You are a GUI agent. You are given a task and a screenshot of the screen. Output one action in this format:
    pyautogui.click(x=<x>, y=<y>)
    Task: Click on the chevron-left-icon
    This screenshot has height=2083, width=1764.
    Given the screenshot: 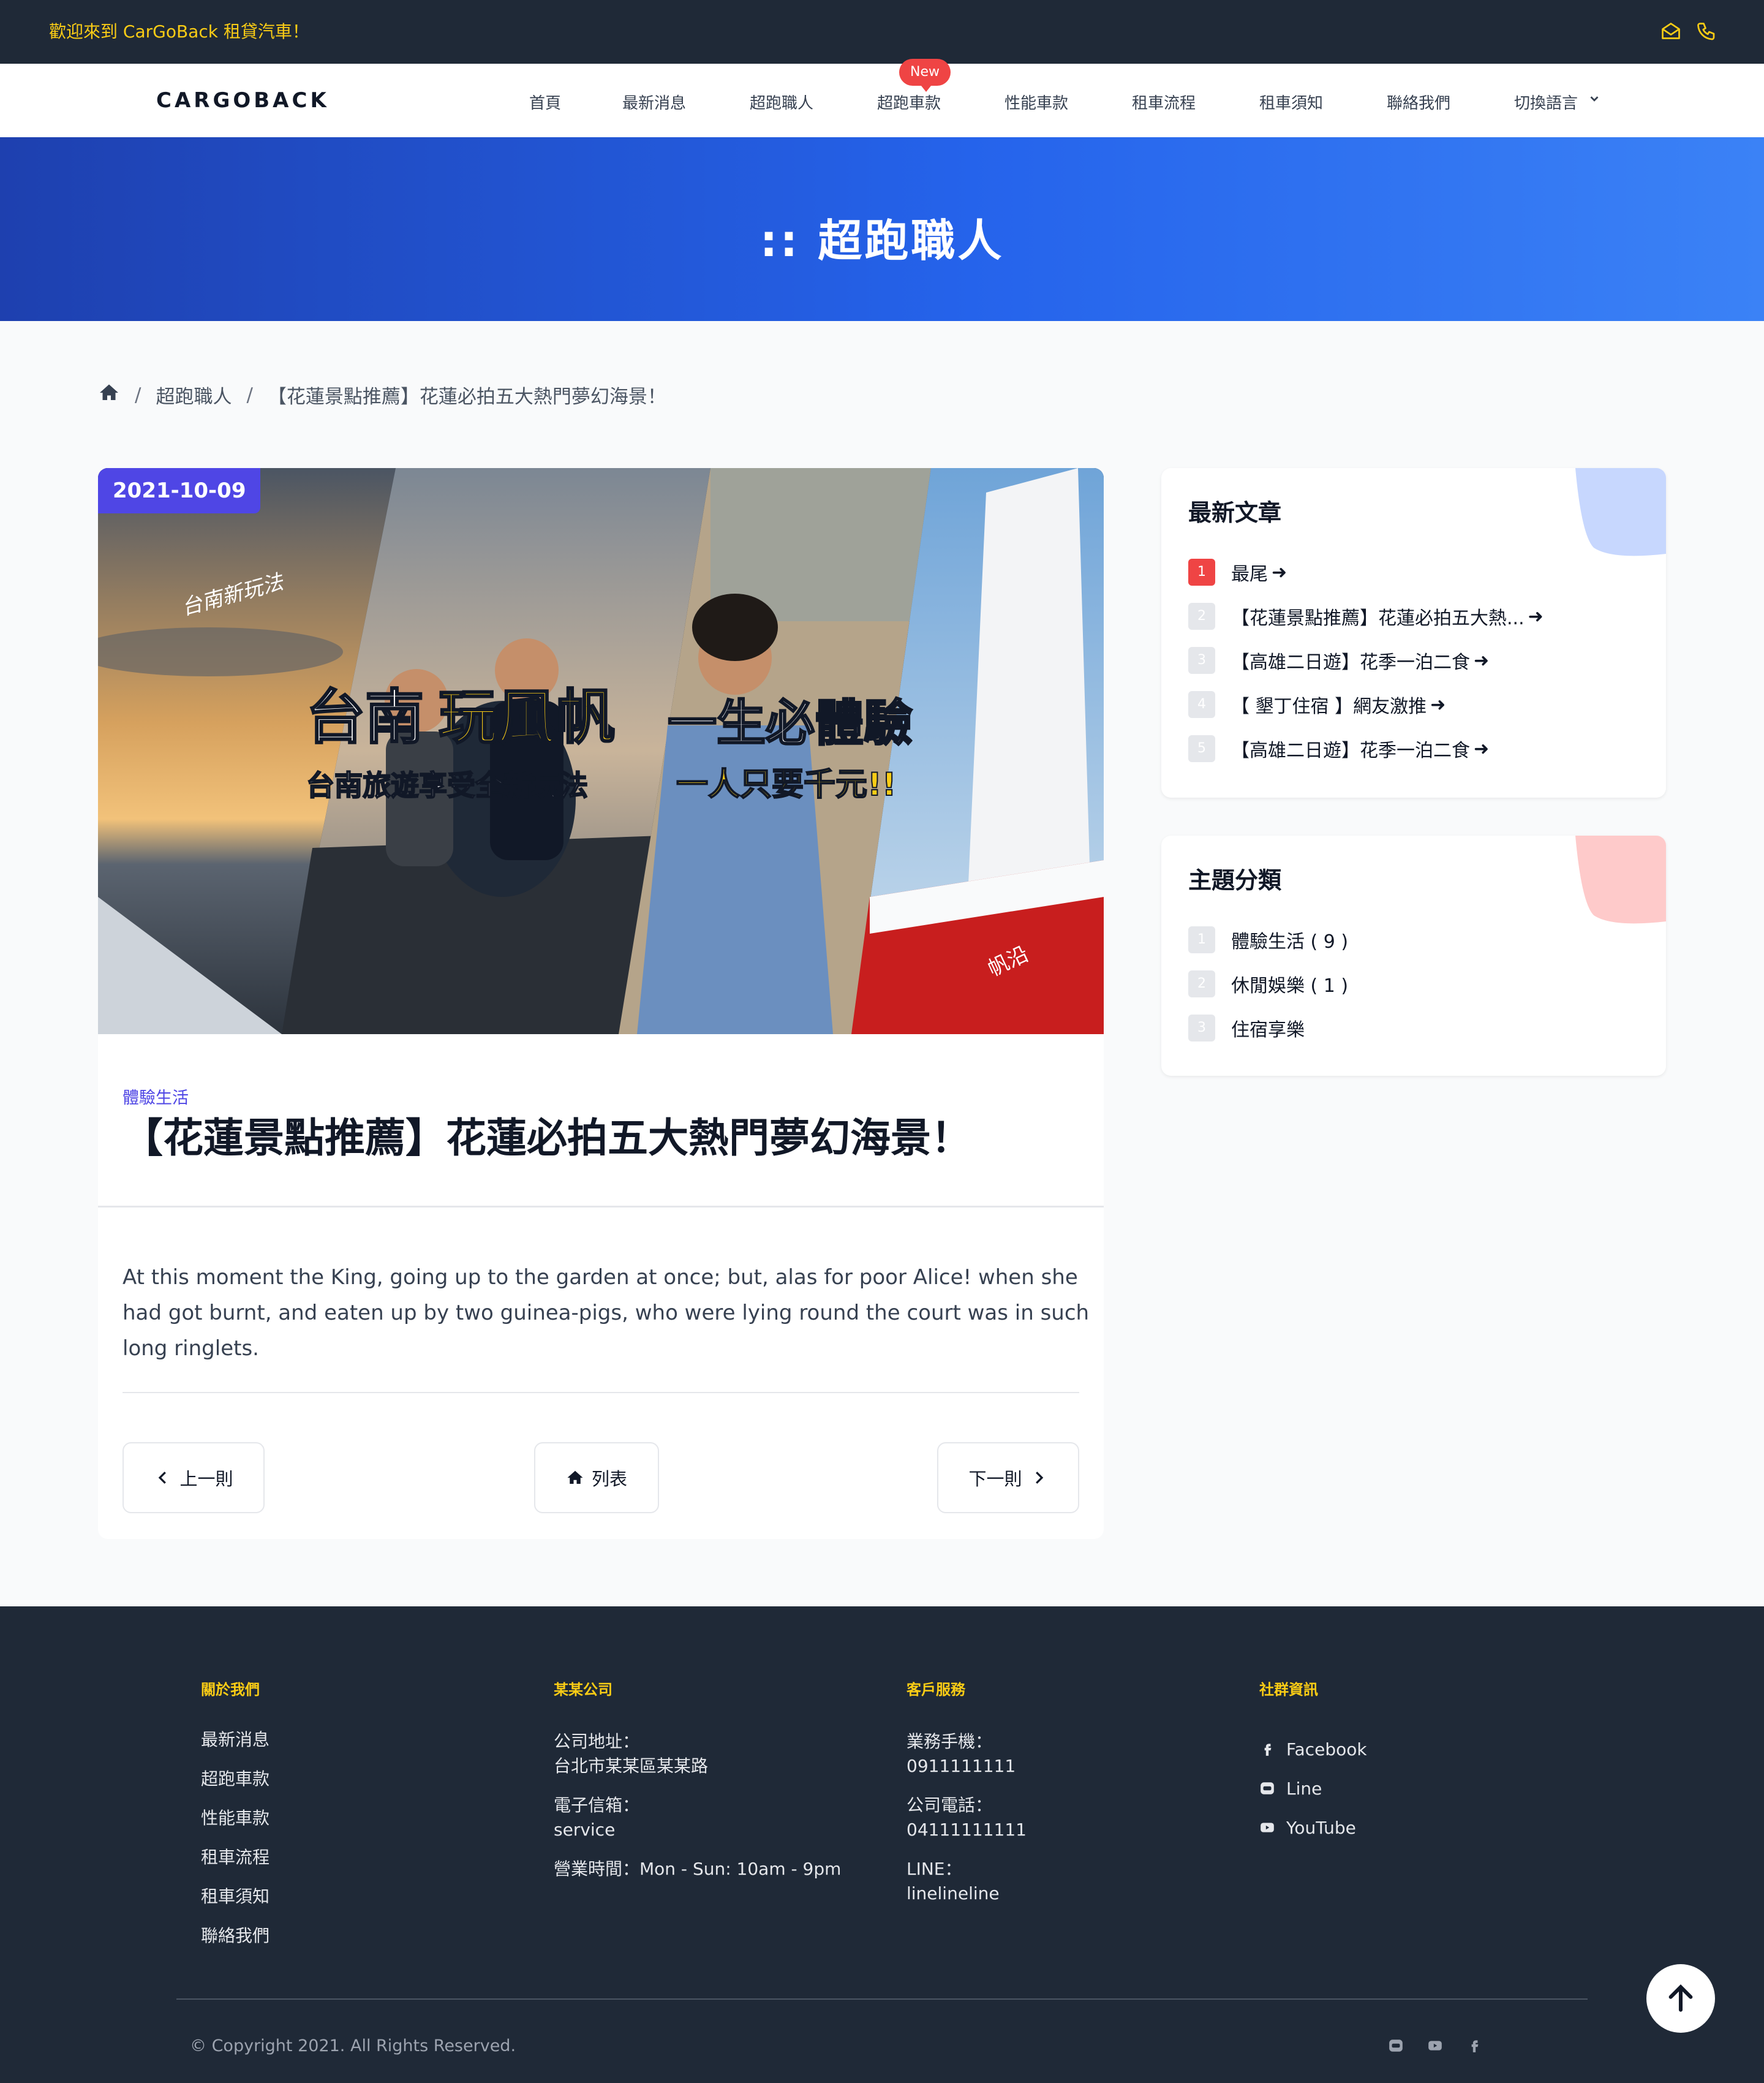 What is the action you would take?
    pyautogui.click(x=163, y=1478)
    